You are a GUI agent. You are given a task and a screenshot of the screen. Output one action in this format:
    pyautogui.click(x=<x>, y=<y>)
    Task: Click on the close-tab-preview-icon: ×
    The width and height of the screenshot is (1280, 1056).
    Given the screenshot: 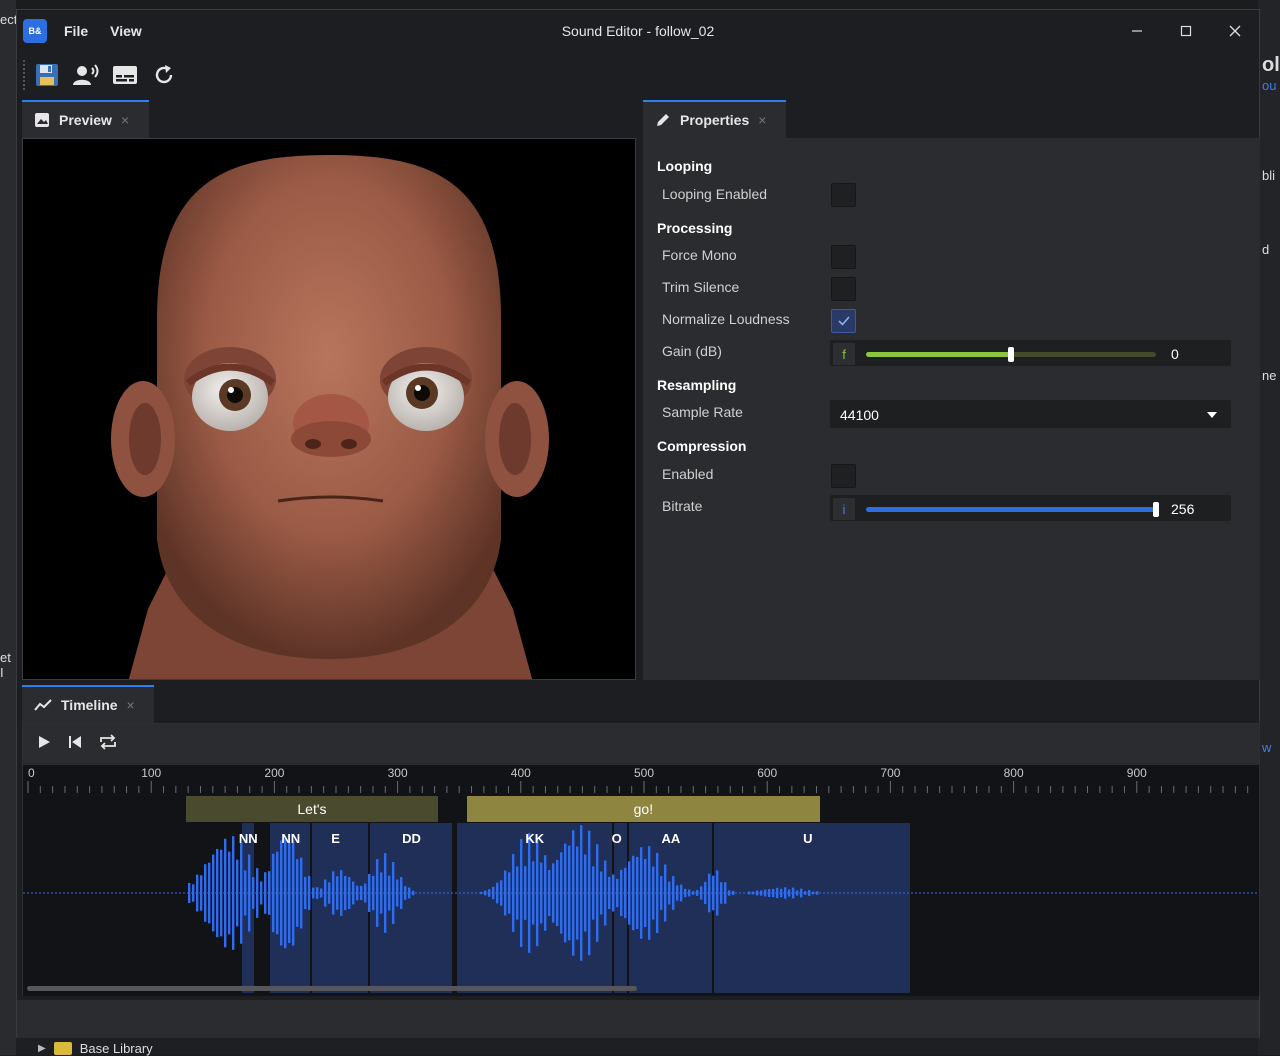 What is the action you would take?
    pyautogui.click(x=125, y=120)
    